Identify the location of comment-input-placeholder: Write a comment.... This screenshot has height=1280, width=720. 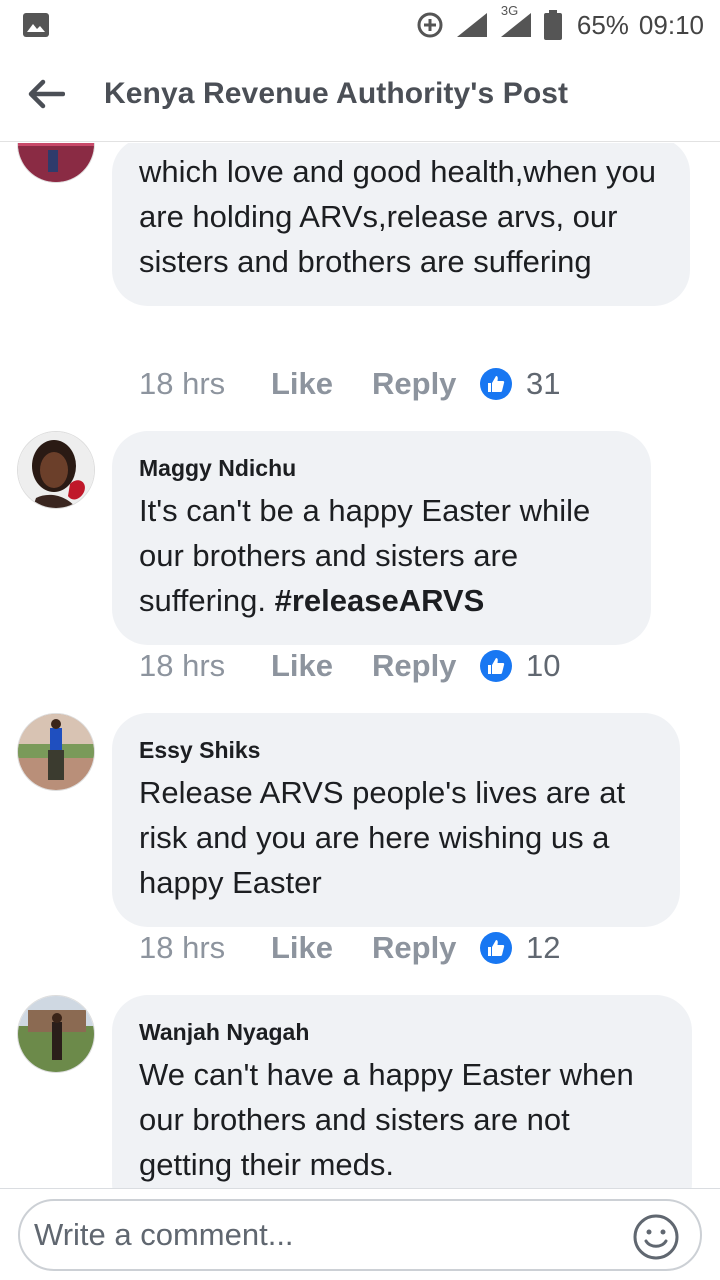
(164, 1234).